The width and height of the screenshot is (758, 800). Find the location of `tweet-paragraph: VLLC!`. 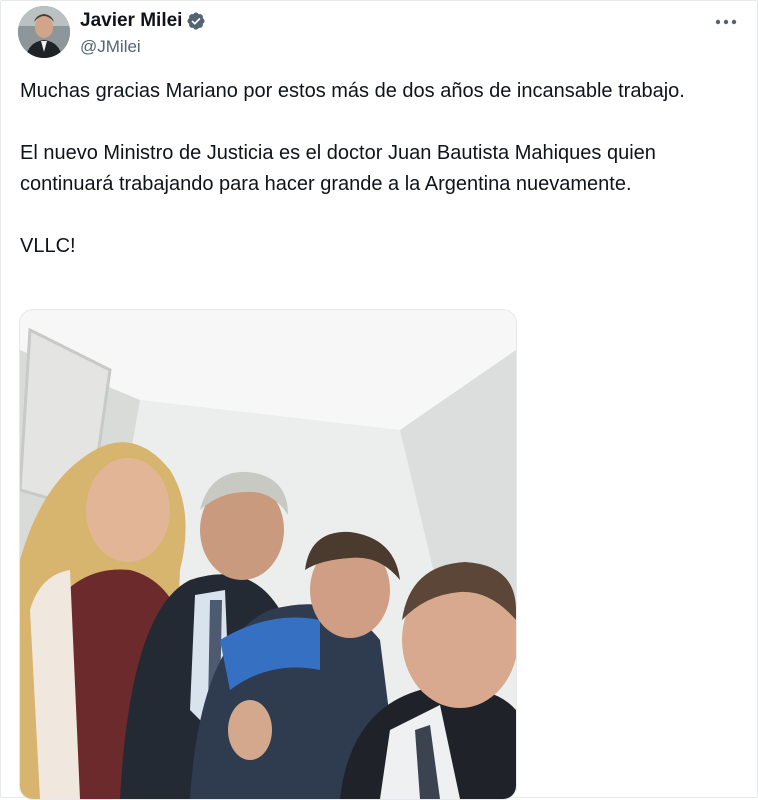

tweet-paragraph: VLLC! is located at coordinates (48, 246).